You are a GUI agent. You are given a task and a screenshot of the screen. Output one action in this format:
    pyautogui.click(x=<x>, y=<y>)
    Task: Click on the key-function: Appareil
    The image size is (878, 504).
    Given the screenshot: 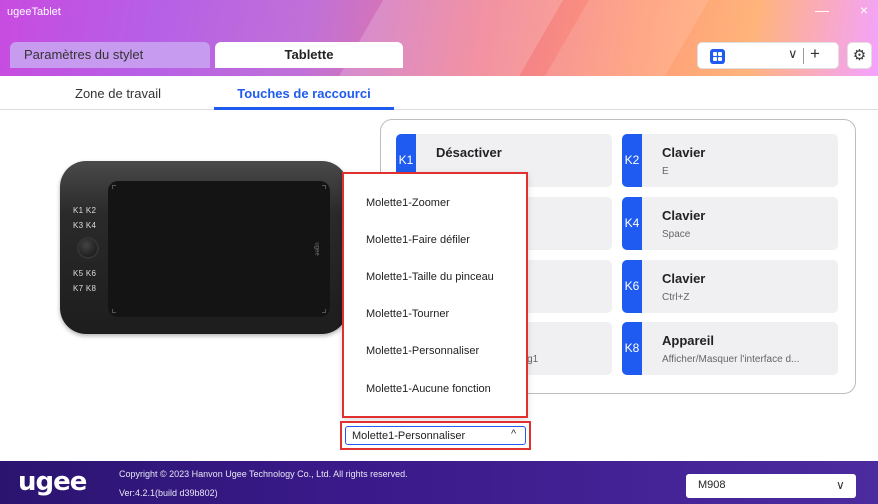 What is the action you would take?
    pyautogui.click(x=688, y=340)
    